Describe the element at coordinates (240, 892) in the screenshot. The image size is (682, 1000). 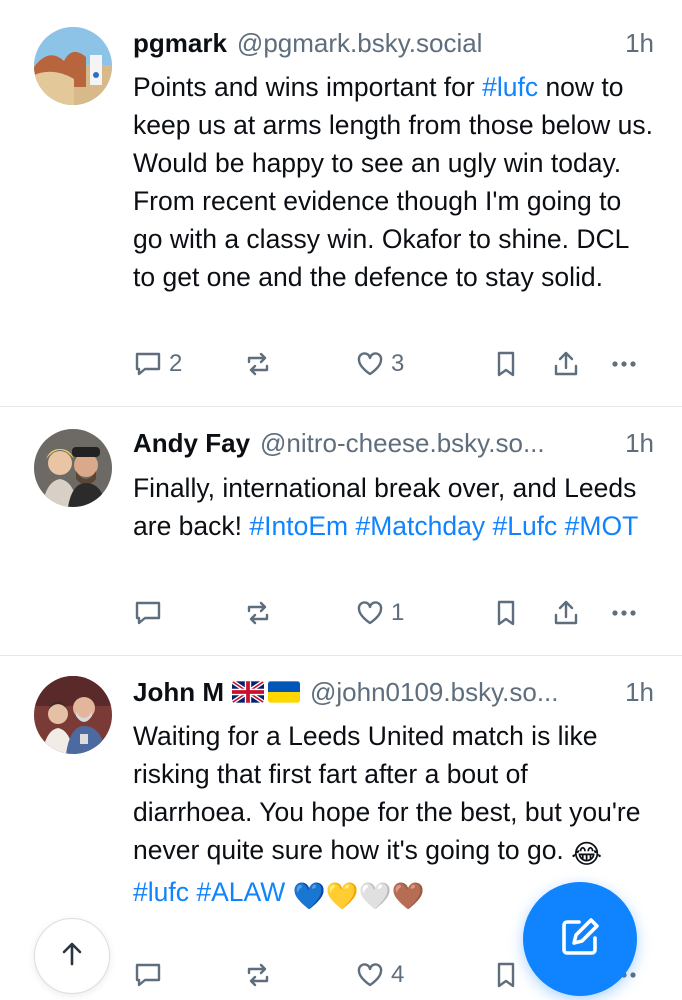
I see `hashtag-link: #ALAW` at that location.